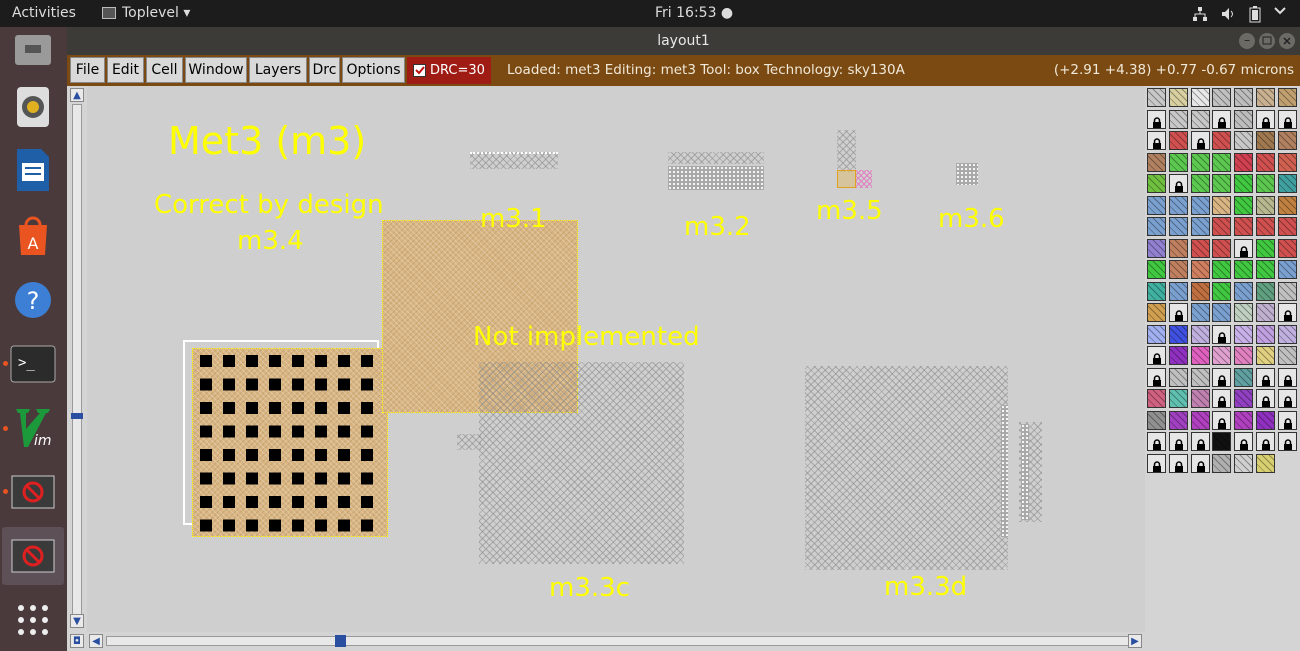  What do you see at coordinates (1228, 16) in the screenshot?
I see `volume-icon` at bounding box center [1228, 16].